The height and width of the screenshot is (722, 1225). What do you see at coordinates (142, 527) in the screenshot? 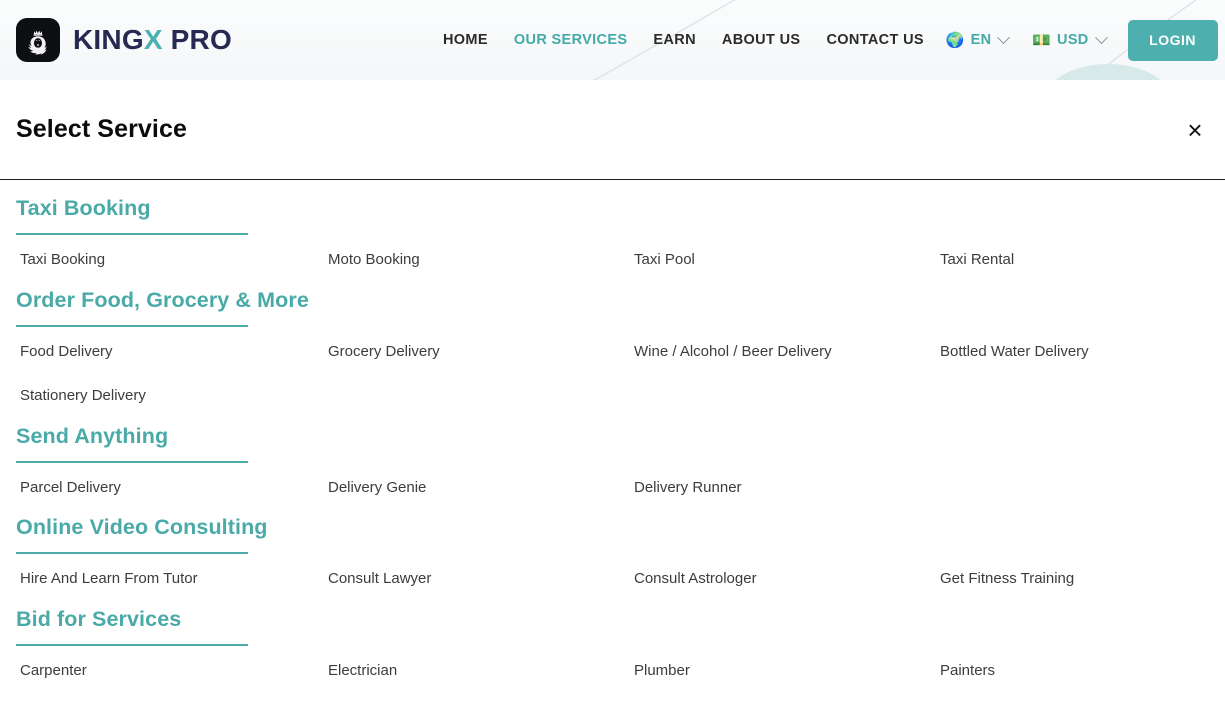
I see `service-section-title: Online Video Consulting` at bounding box center [142, 527].